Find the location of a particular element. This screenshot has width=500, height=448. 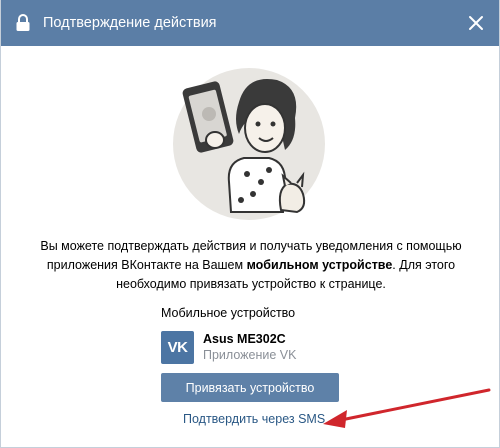

close-icon is located at coordinates (476, 23).